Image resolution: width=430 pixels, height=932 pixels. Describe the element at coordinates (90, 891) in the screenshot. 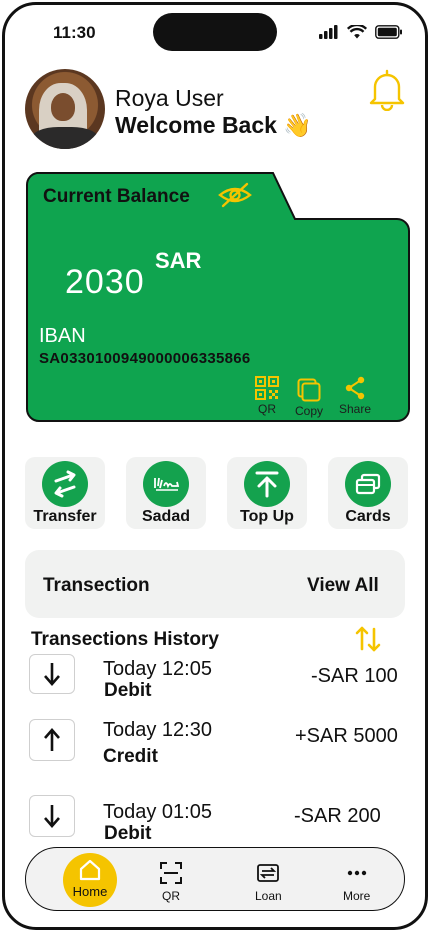

I see `nav-home-label: Home` at that location.